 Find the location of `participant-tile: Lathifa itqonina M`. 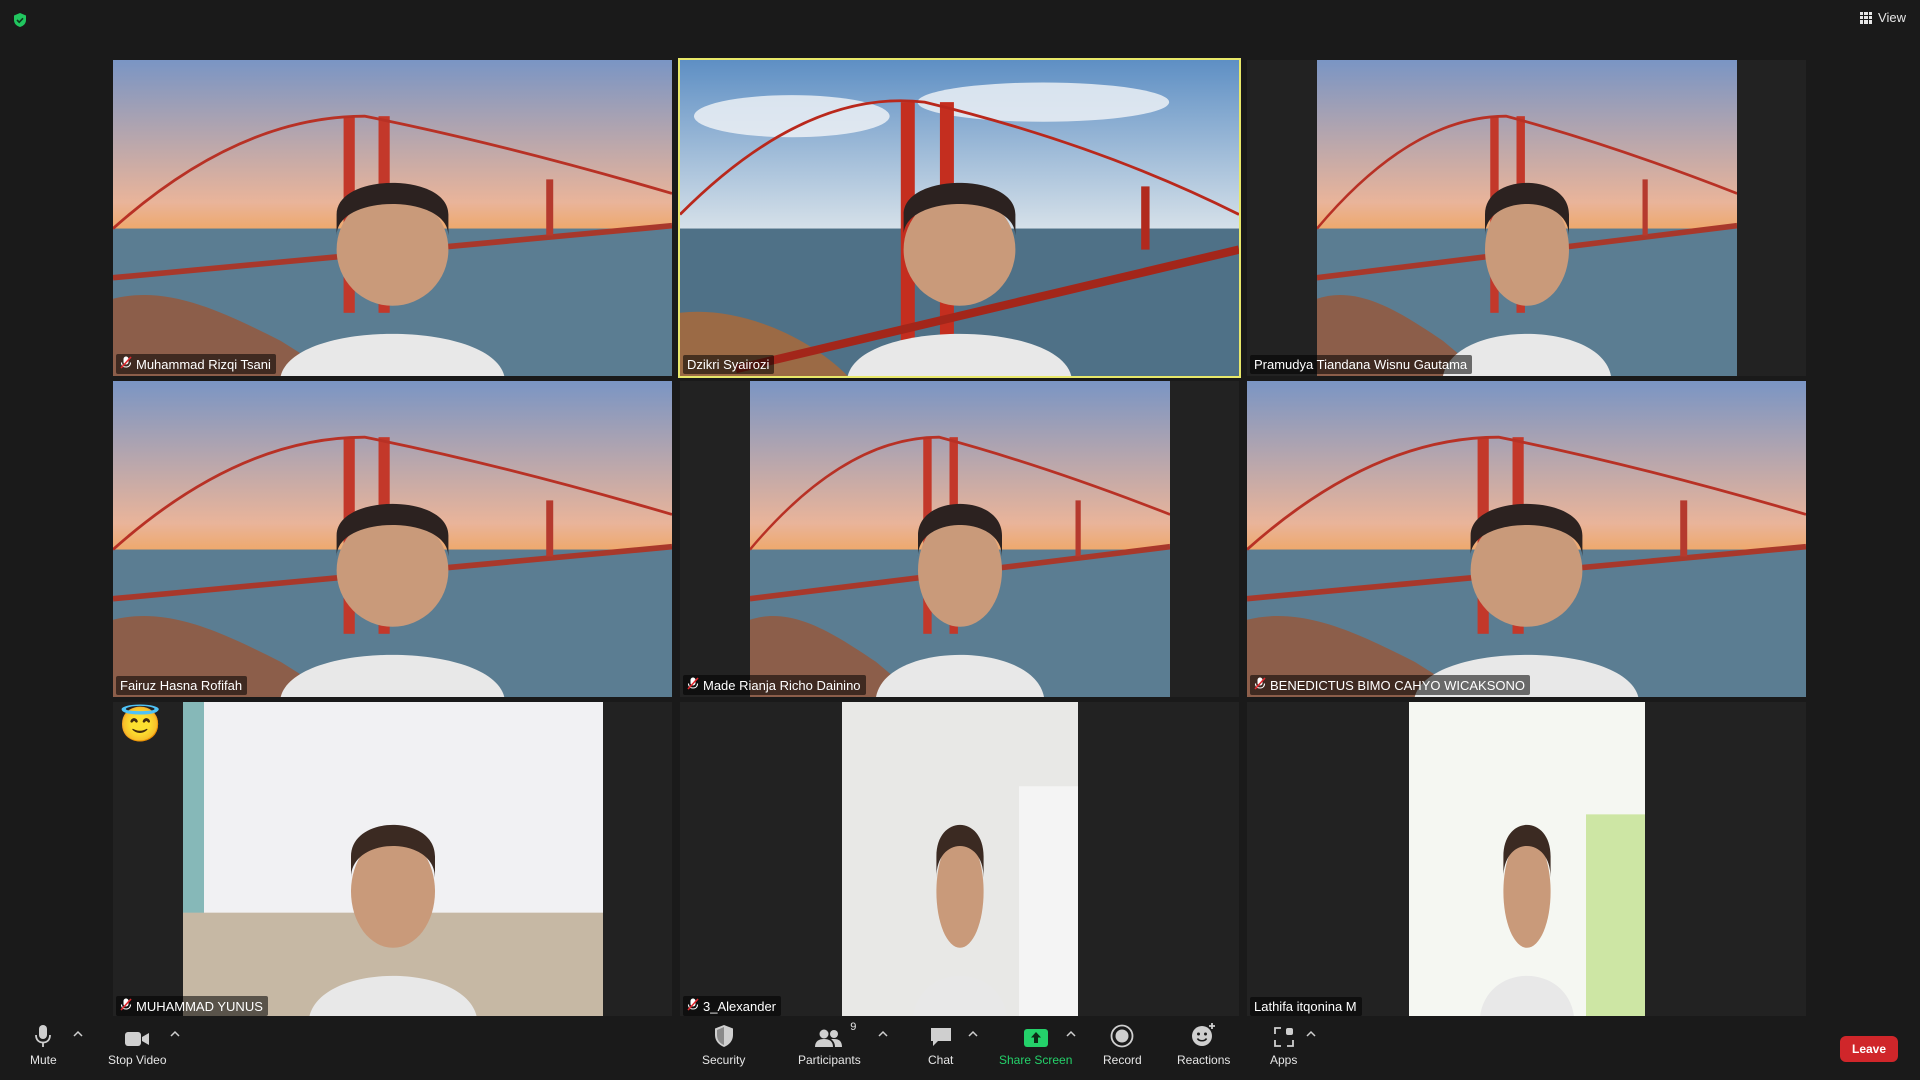

participant-tile: Lathifa itqonina M is located at coordinates (1526, 860).